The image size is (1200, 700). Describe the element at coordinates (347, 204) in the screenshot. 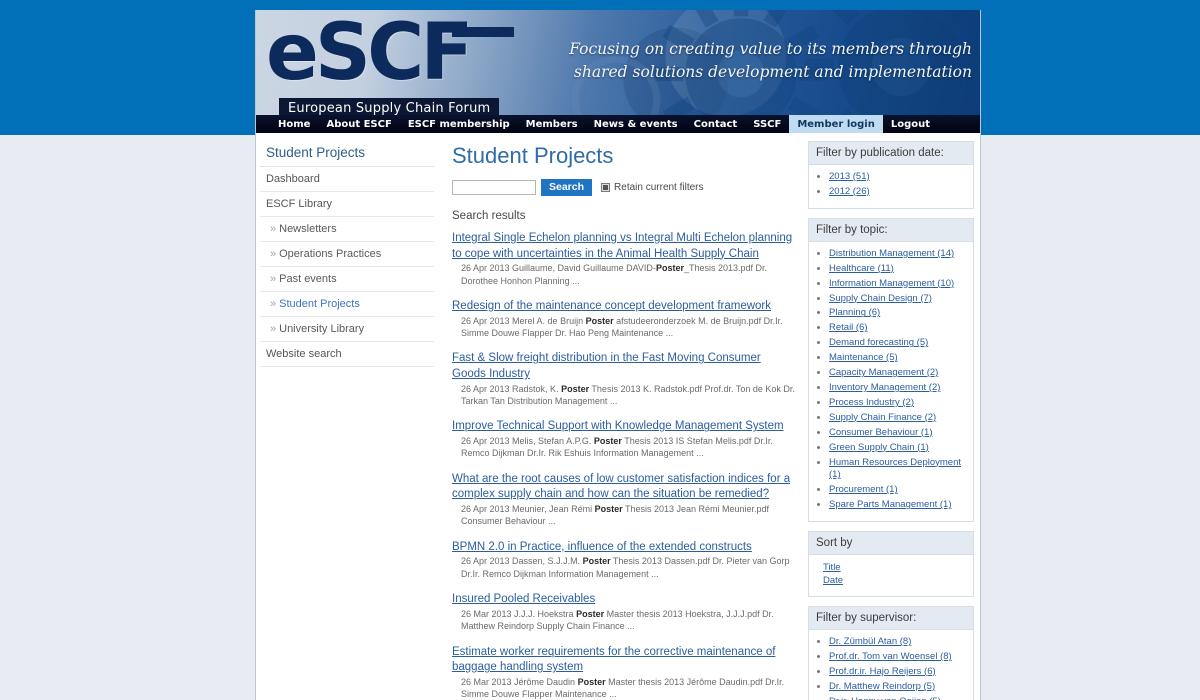

I see `sidebar-item-escf-library: ESCF Library` at that location.